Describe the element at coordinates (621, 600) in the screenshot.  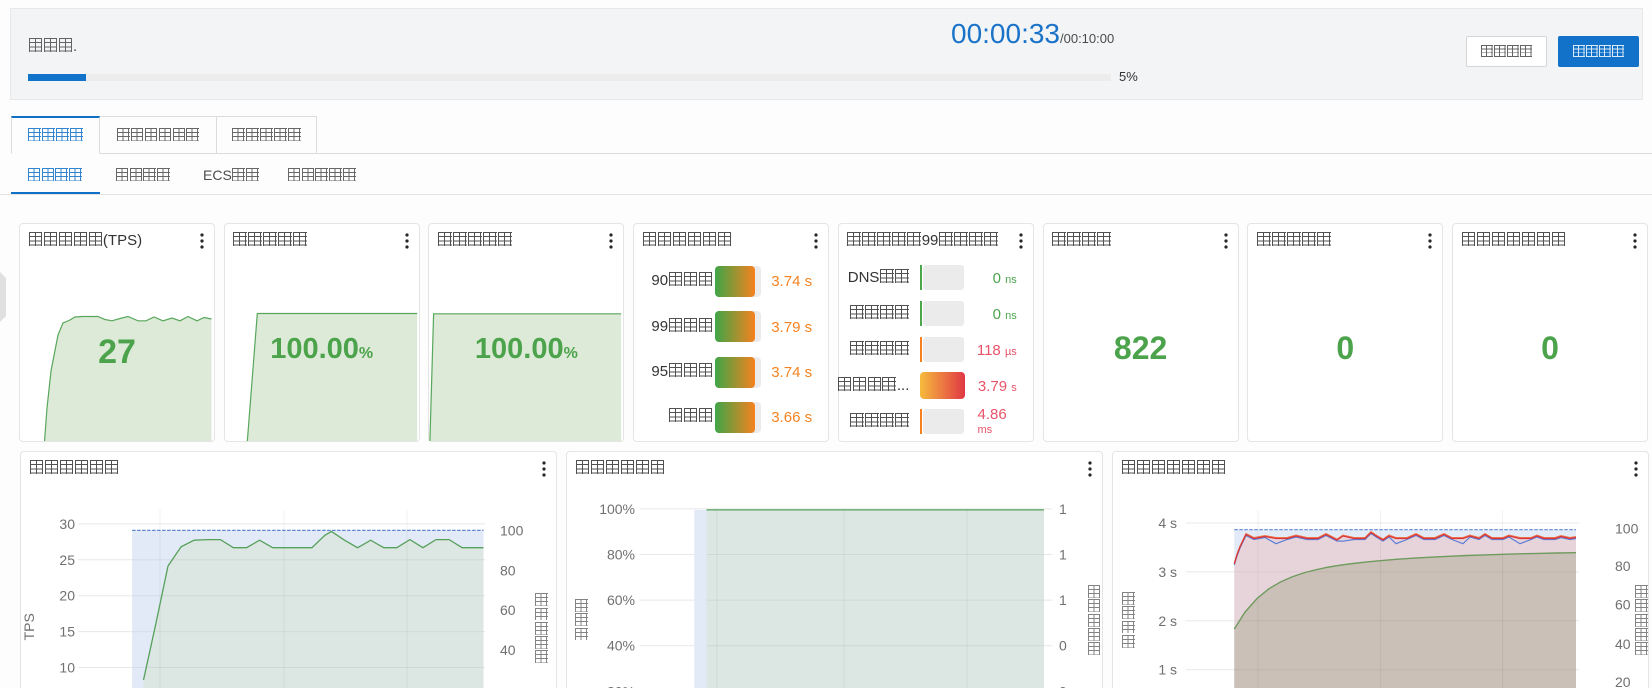
I see `svg-text: 60%` at that location.